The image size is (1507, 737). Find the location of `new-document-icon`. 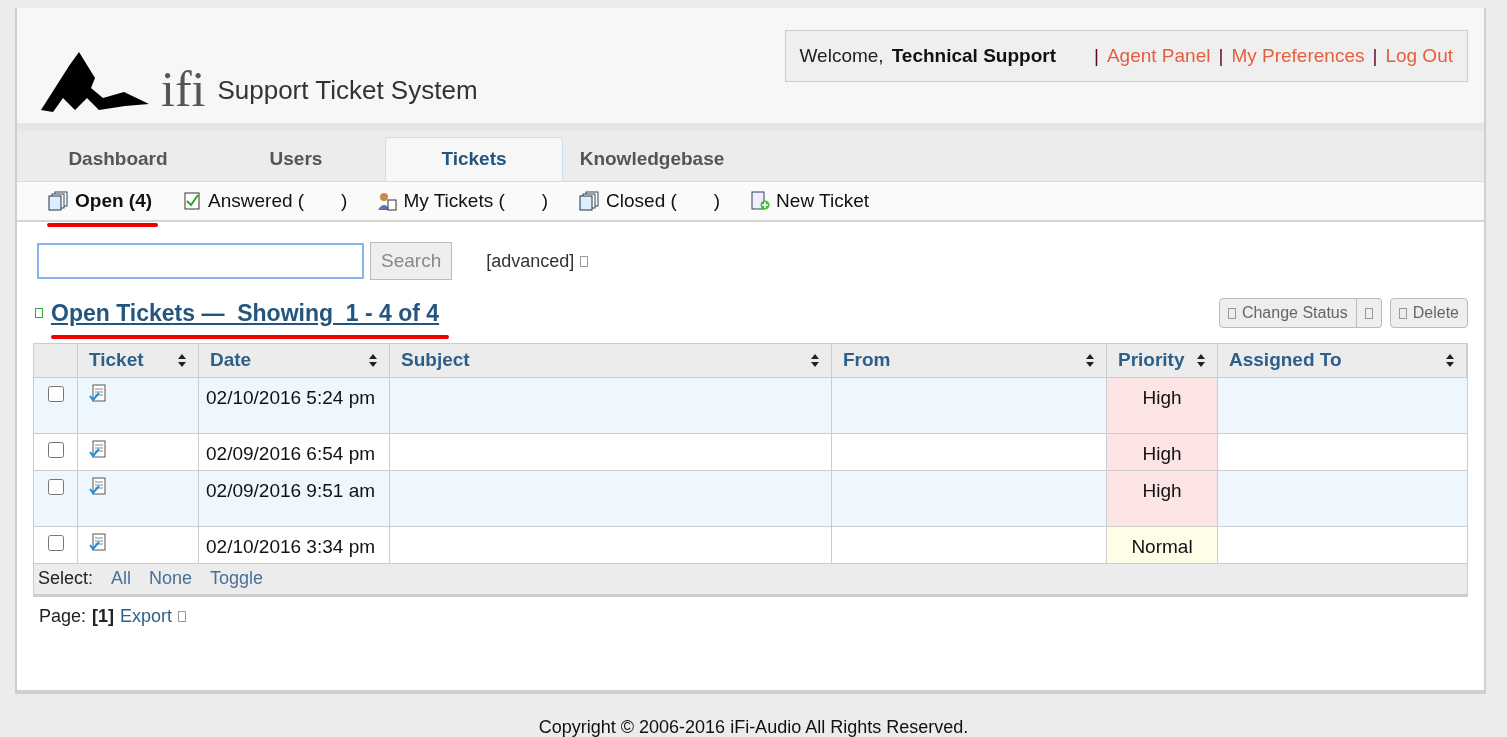

new-document-icon is located at coordinates (760, 201).